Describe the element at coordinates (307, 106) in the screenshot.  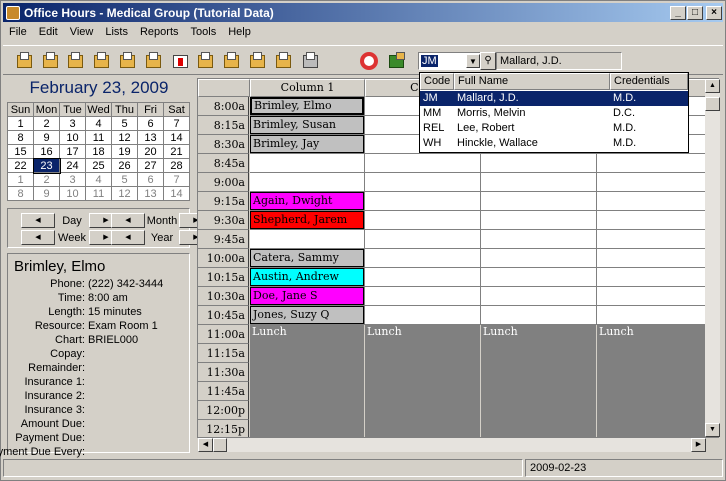
I see `appointment-block: Brimley, Elmo` at that location.